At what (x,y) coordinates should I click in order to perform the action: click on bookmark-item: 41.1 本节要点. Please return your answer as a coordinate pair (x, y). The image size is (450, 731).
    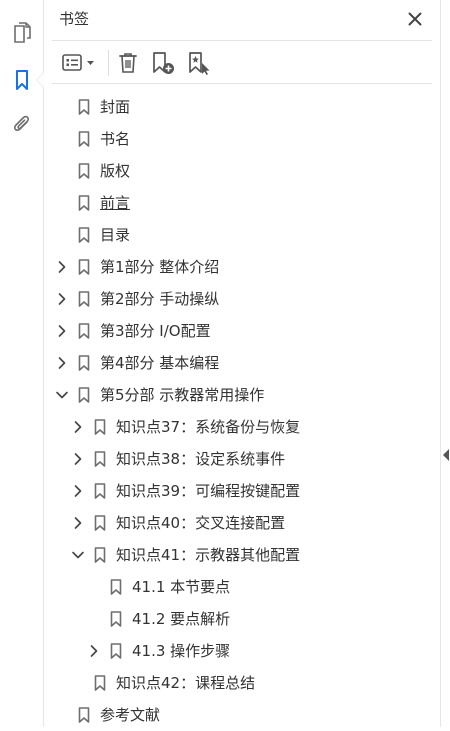
    Looking at the image, I should click on (242, 587).